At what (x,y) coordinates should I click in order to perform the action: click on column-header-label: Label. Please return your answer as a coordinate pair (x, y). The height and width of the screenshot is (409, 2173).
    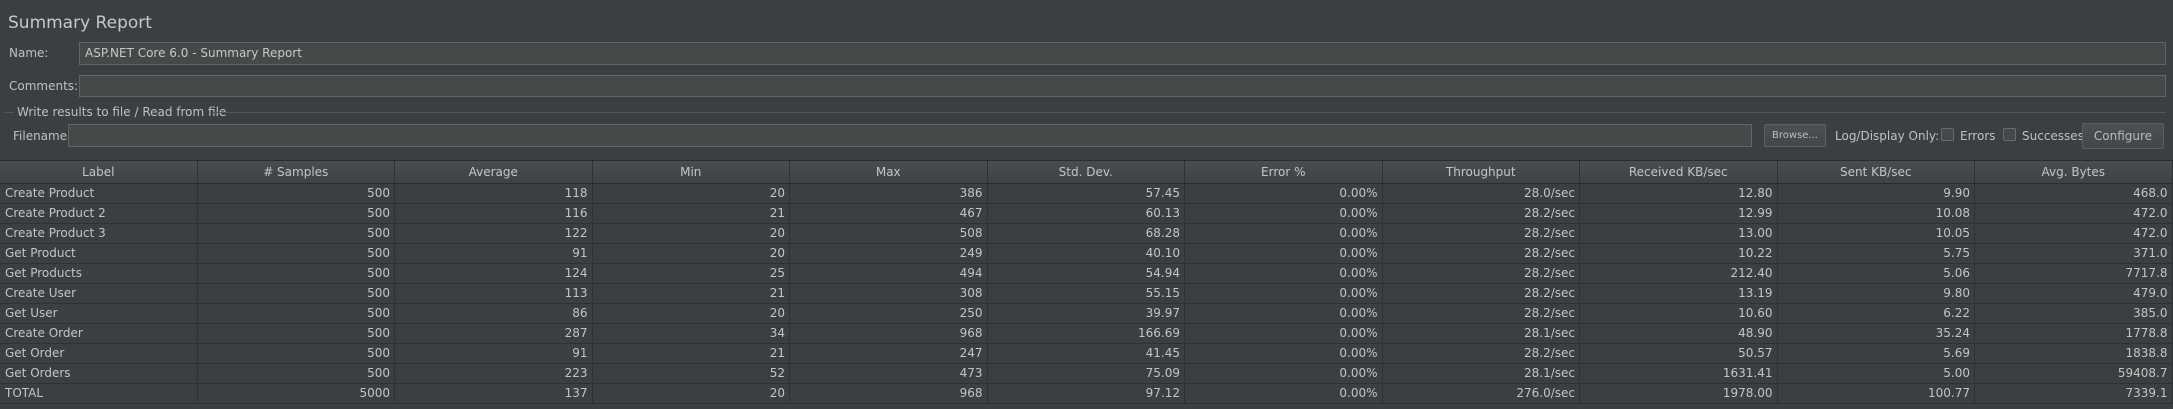
    Looking at the image, I should click on (99, 172).